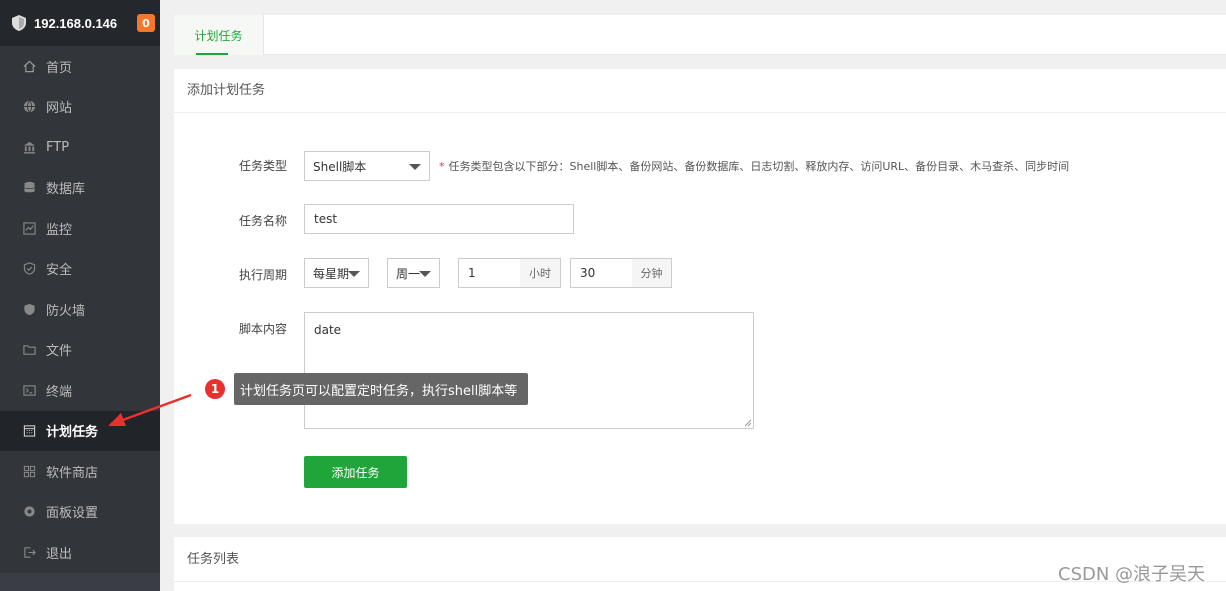 This screenshot has height=591, width=1226. I want to click on server-shield-icon, so click(19, 23).